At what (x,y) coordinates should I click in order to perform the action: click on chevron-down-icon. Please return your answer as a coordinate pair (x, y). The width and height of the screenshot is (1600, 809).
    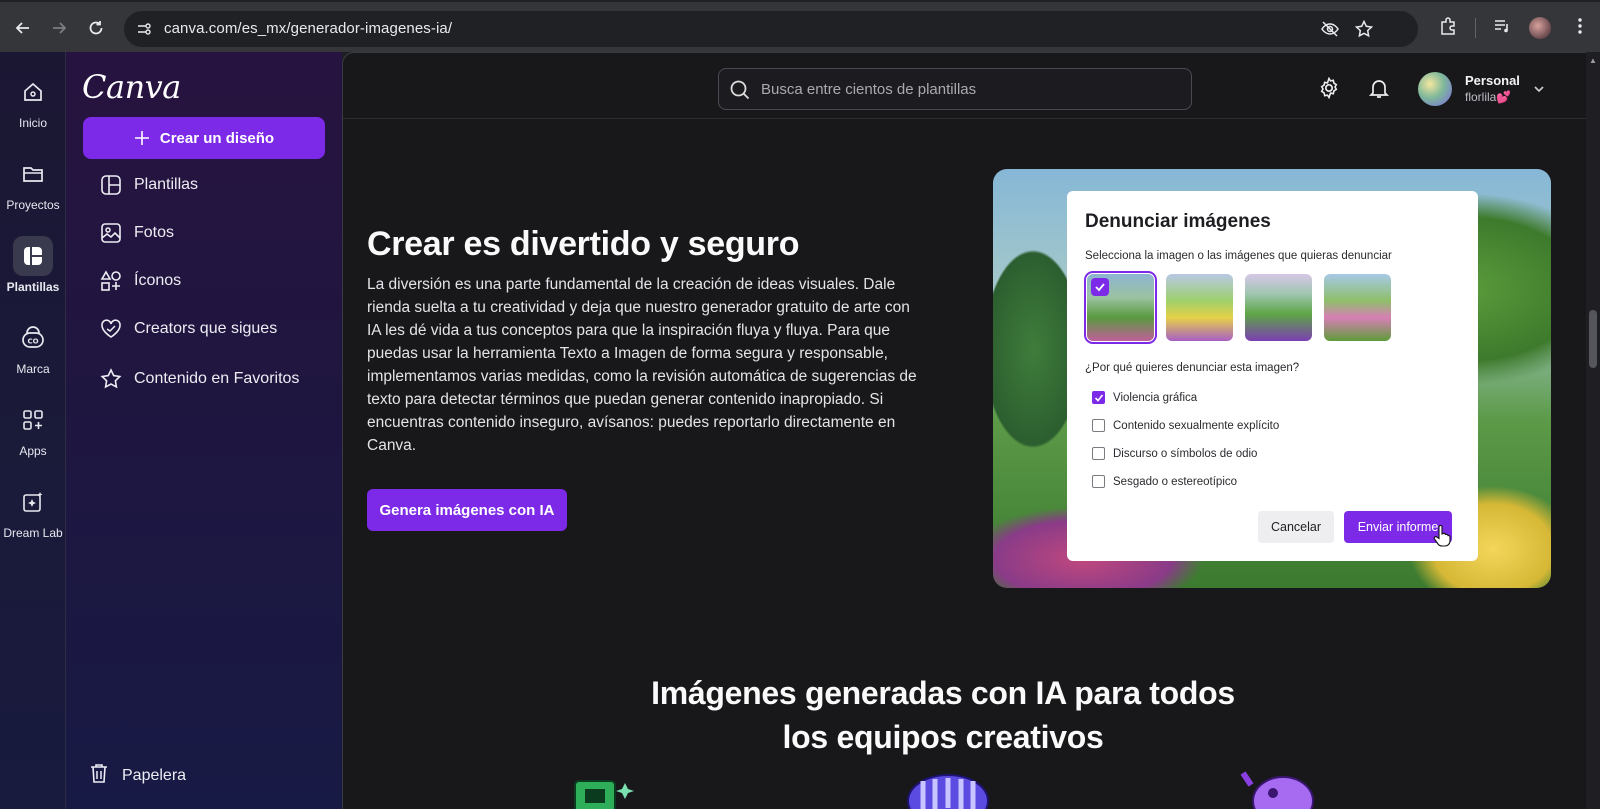
    Looking at the image, I should click on (1539, 91).